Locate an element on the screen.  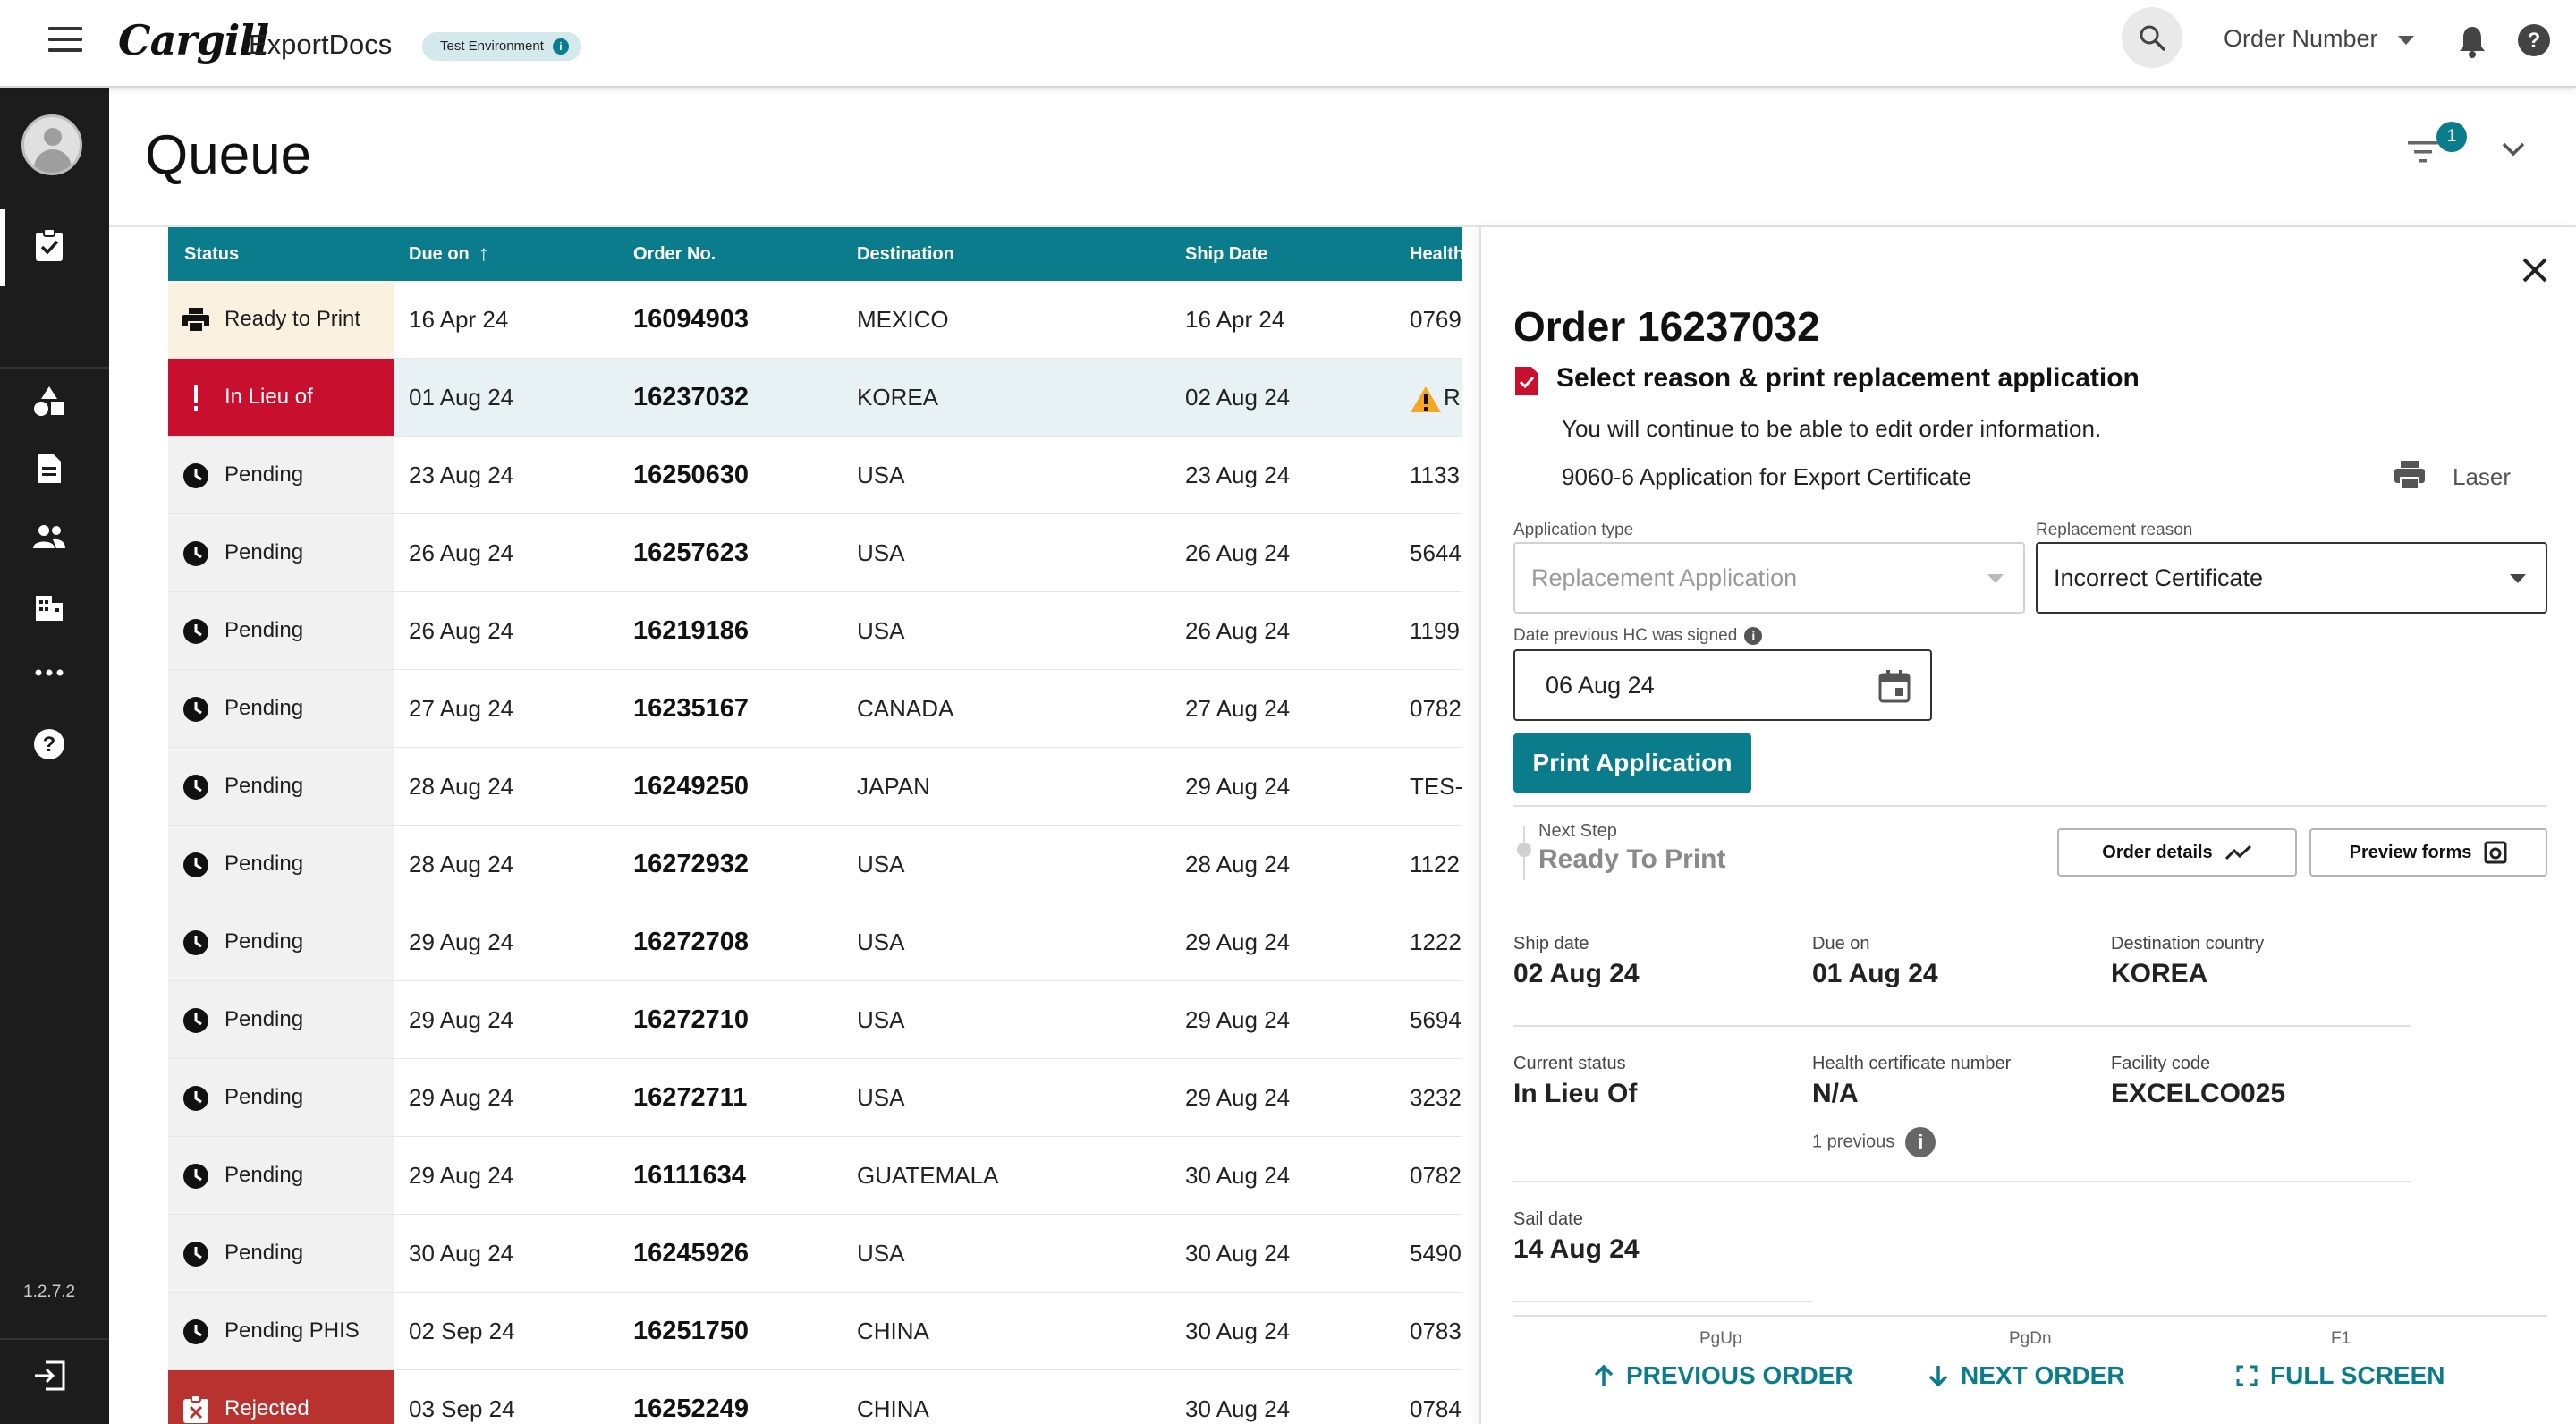
due-on-value: 01 Aug 24 is located at coordinates (1875, 973).